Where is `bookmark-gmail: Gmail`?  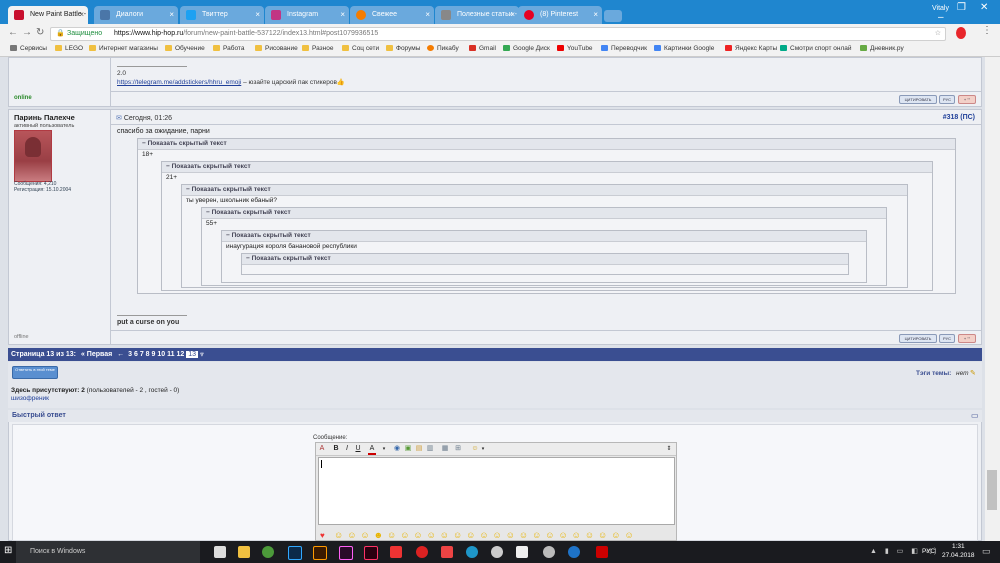
bookmark-gmail: Gmail is located at coordinates (482, 48).